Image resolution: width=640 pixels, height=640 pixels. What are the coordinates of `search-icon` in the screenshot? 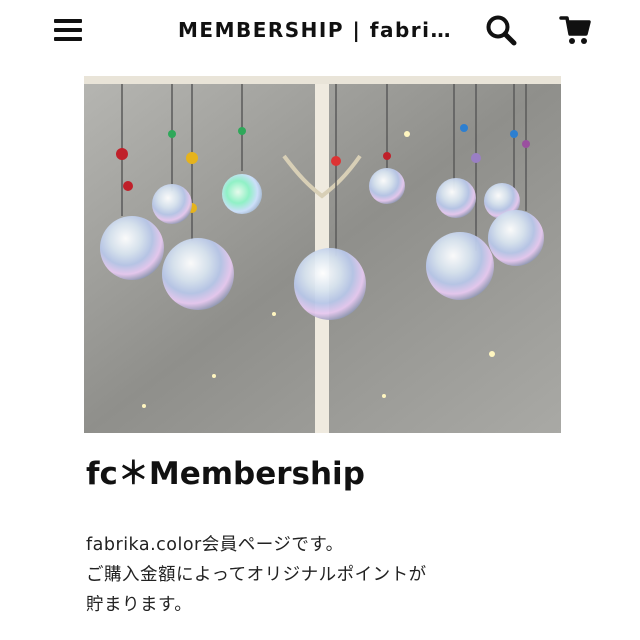 It's located at (501, 30).